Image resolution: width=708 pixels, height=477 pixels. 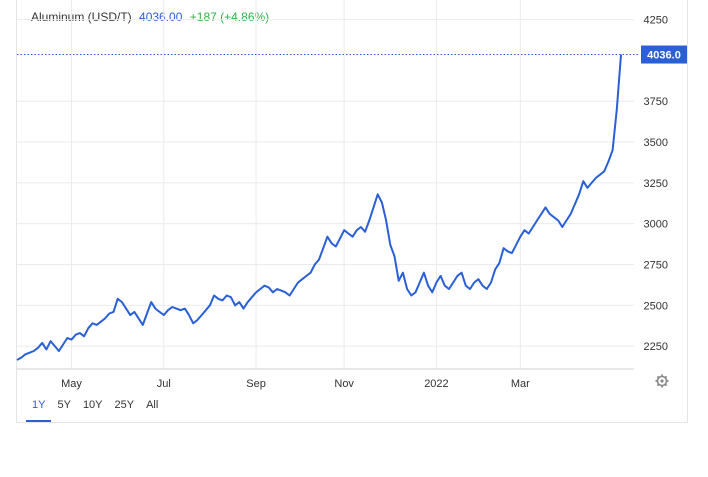 I want to click on x-tick-label: Sep, so click(x=256, y=384).